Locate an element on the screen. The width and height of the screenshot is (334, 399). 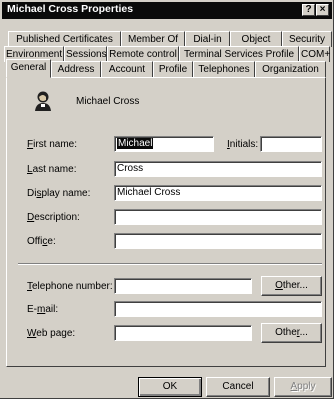
tab-dial-in: Dial-in is located at coordinates (207, 39).